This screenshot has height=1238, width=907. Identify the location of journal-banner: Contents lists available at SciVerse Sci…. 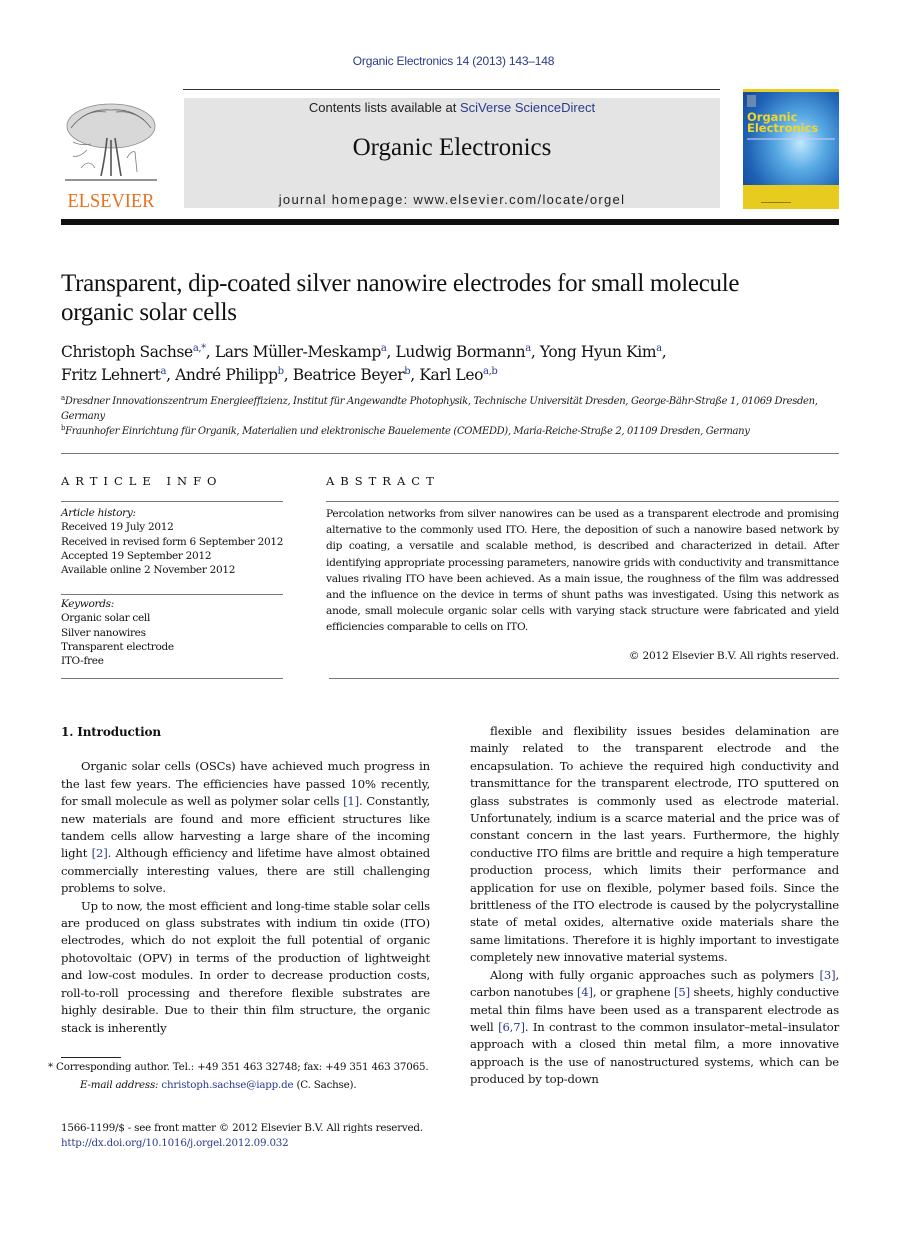
(452, 153).